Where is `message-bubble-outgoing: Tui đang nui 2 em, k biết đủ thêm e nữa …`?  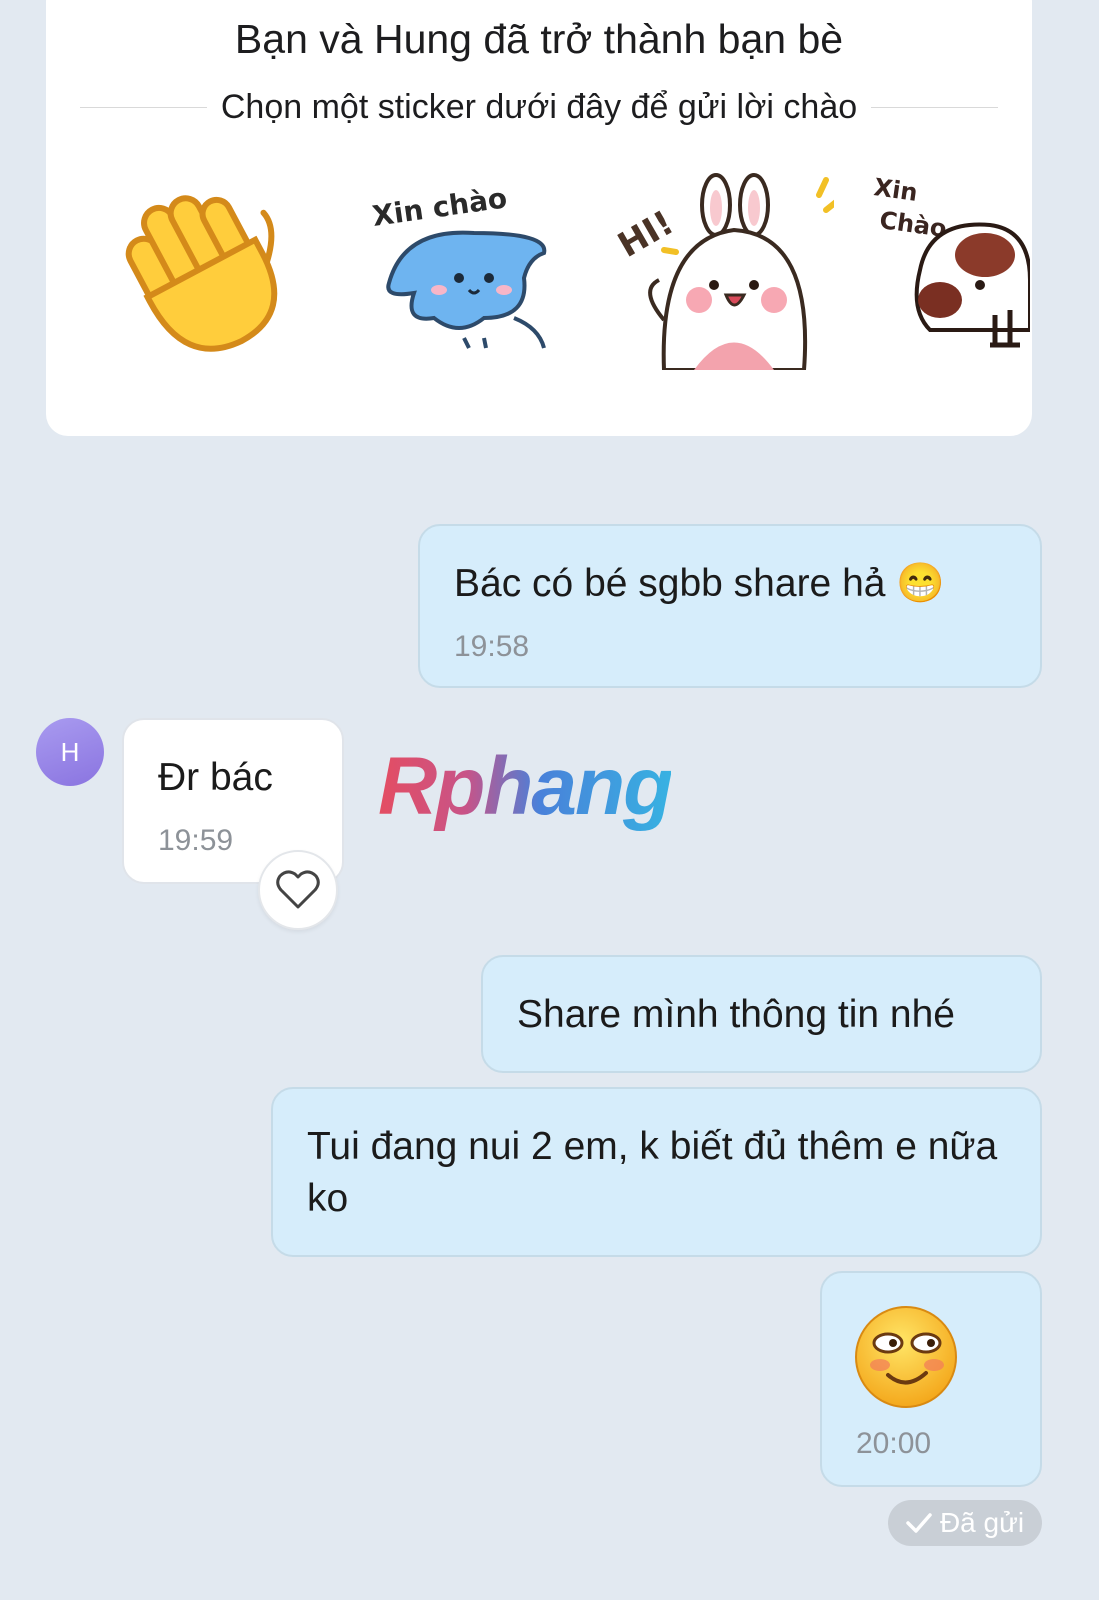
message-bubble-outgoing: Tui đang nui 2 em, k biết đủ thêm e nữa … is located at coordinates (656, 1172).